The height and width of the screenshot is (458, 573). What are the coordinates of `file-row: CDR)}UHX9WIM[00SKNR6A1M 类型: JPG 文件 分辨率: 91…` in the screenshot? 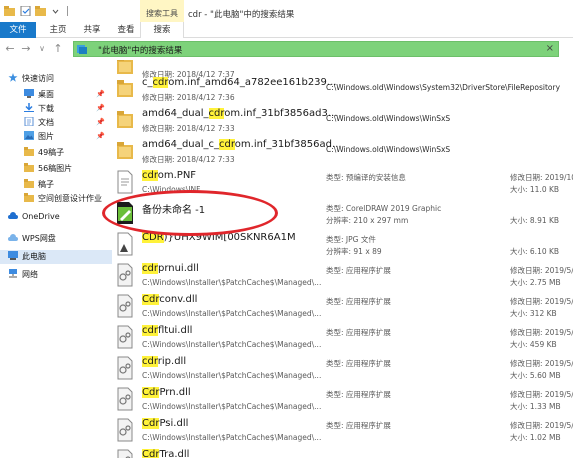 It's located at (342, 245).